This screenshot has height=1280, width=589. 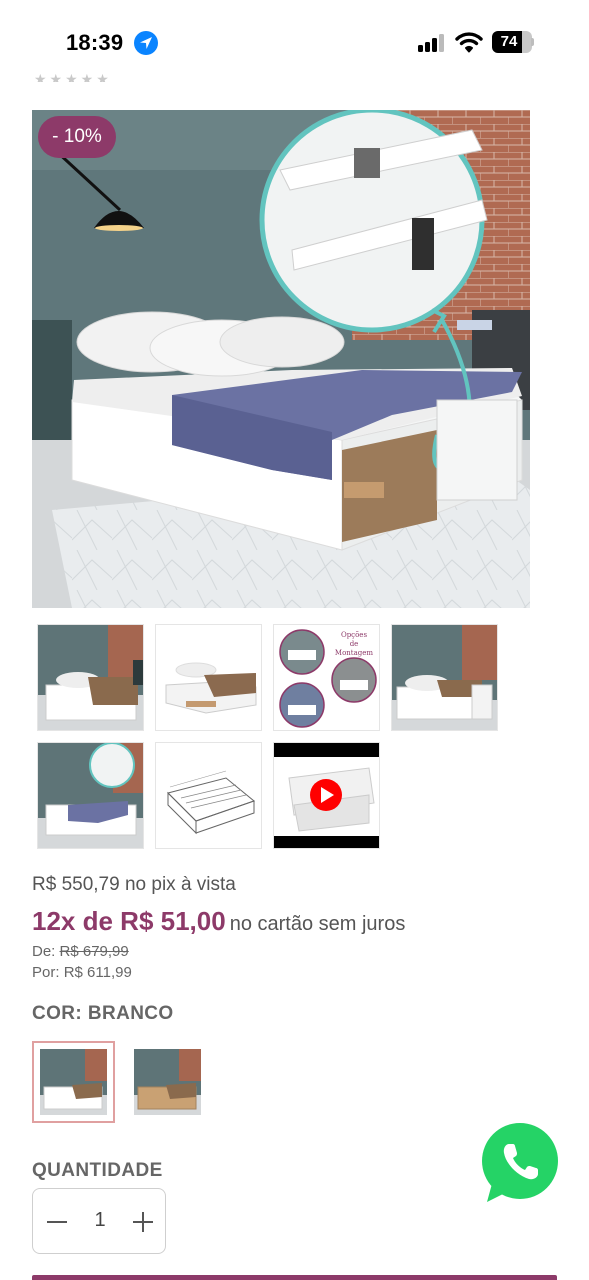 I want to click on battery-level: 74, so click(x=509, y=41).